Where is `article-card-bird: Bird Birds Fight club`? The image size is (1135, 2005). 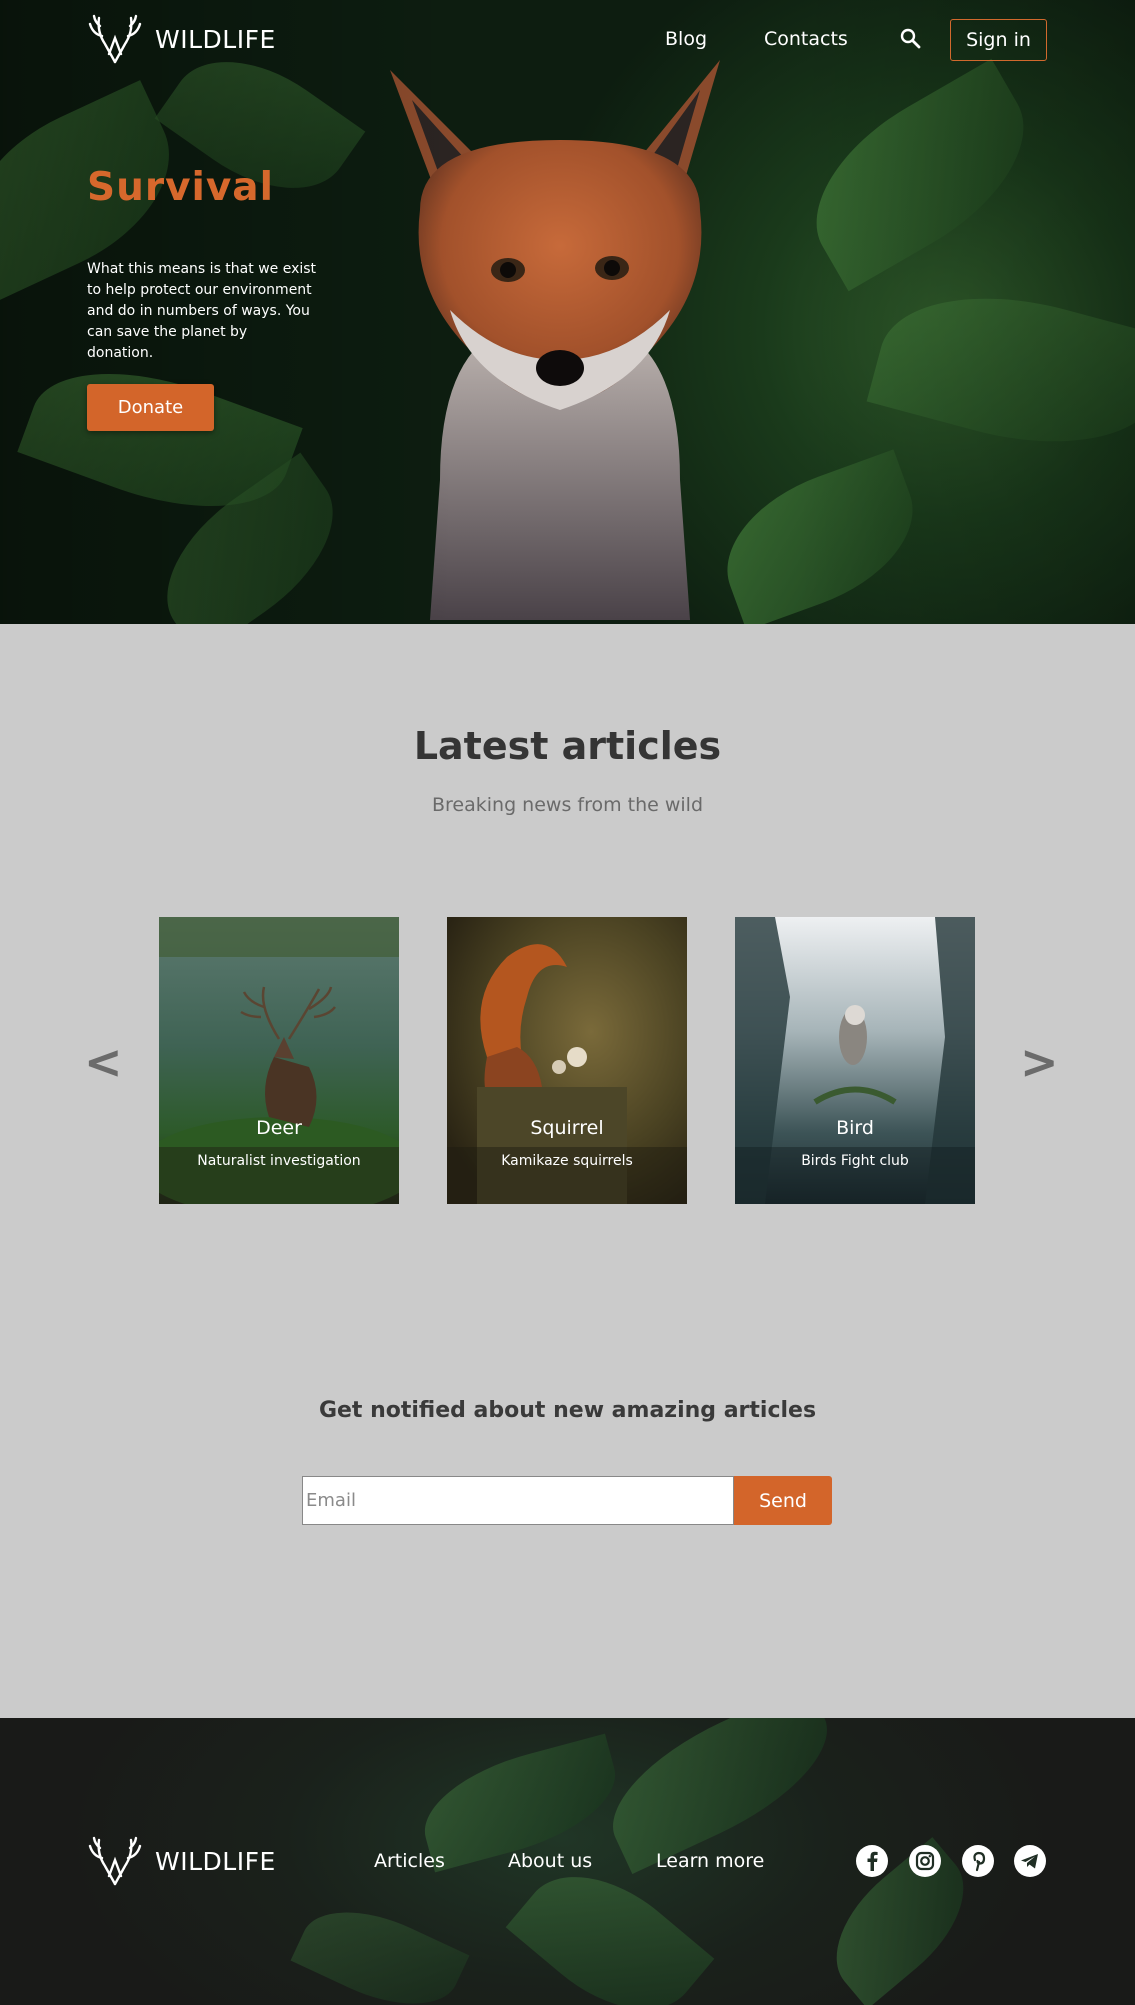 article-card-bird: Bird Birds Fight club is located at coordinates (855, 1060).